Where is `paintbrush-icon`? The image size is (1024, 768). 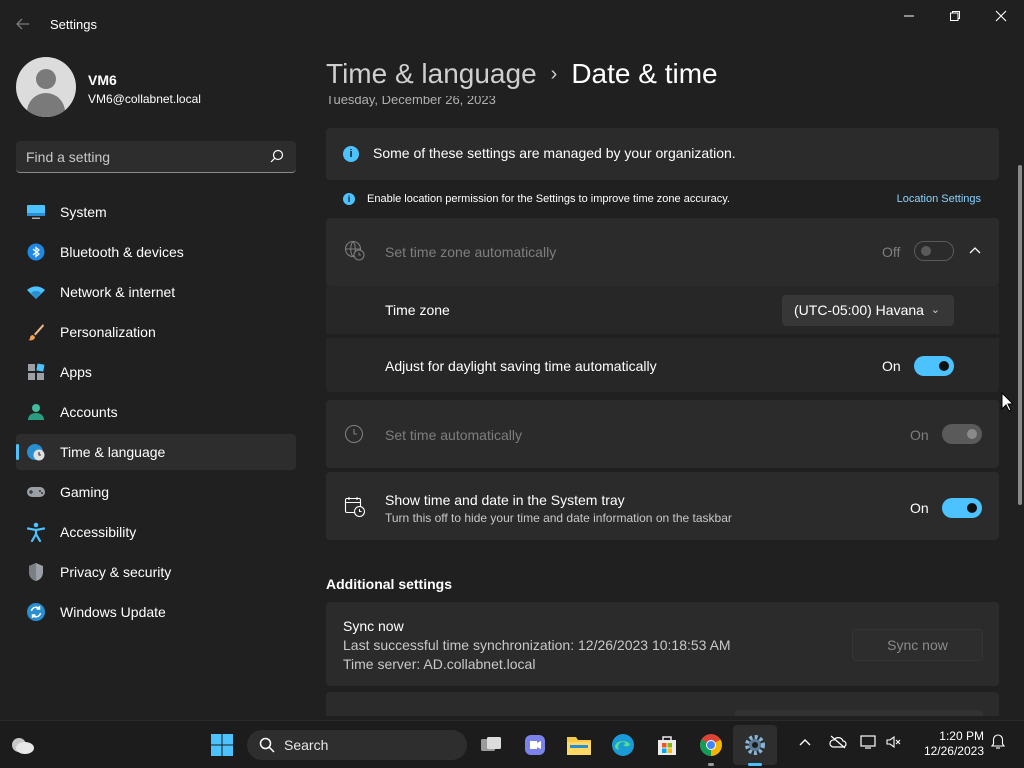
paintbrush-icon is located at coordinates (36, 332).